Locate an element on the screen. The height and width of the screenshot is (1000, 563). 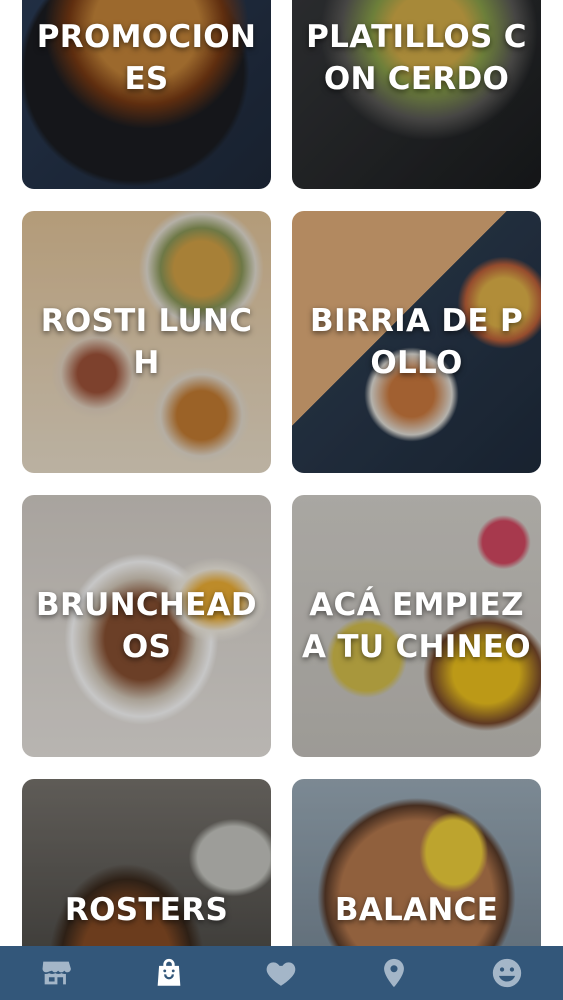
nav-item-menu is located at coordinates (169, 973).